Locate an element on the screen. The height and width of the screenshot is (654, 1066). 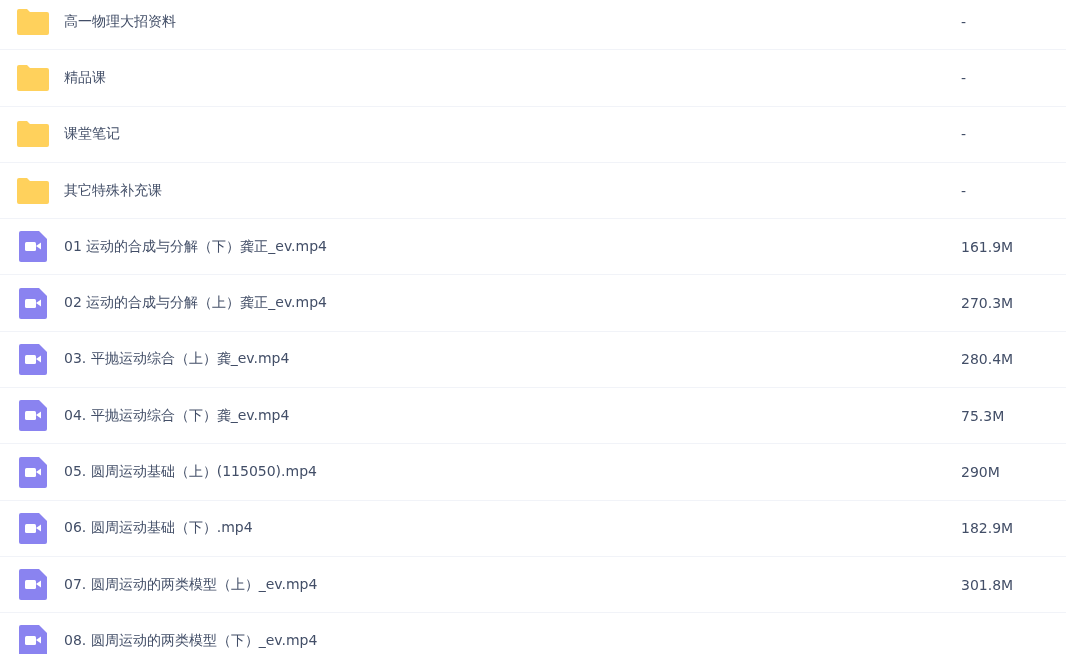
file-name: 05. 圆周运动基础（上）(115050).mp4 is located at coordinates (512, 472).